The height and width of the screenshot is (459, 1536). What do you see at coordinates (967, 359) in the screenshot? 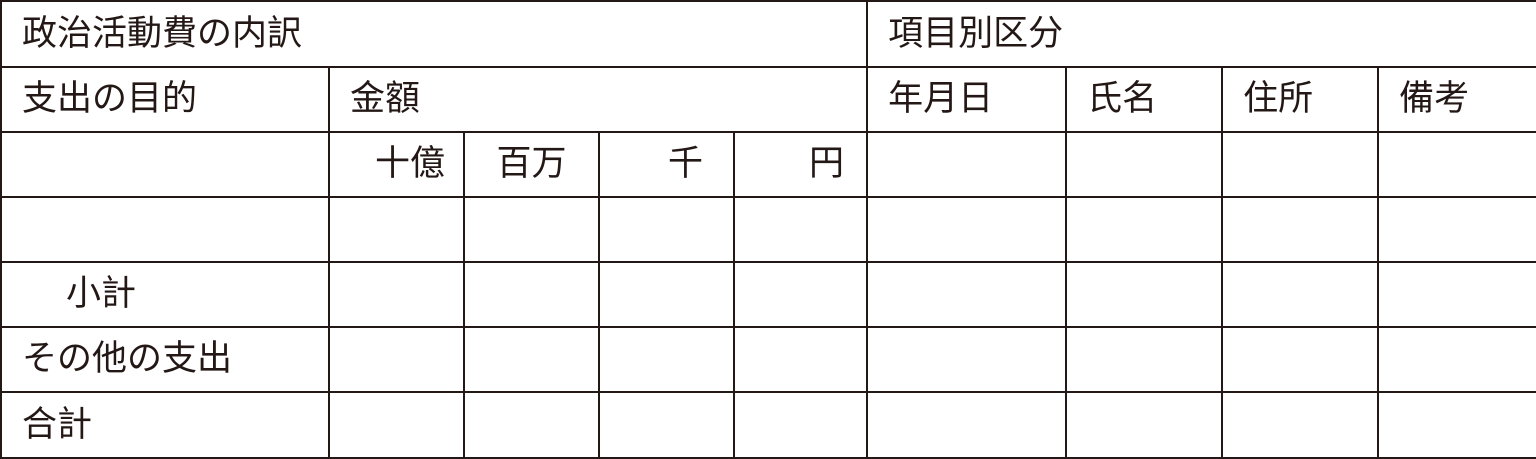
I see `other-date-cell` at bounding box center [967, 359].